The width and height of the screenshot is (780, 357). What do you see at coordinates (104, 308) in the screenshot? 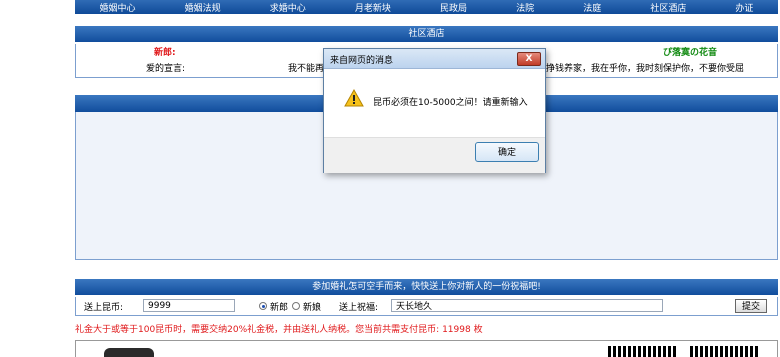
I see `amount-label: 送上昆币:` at bounding box center [104, 308].